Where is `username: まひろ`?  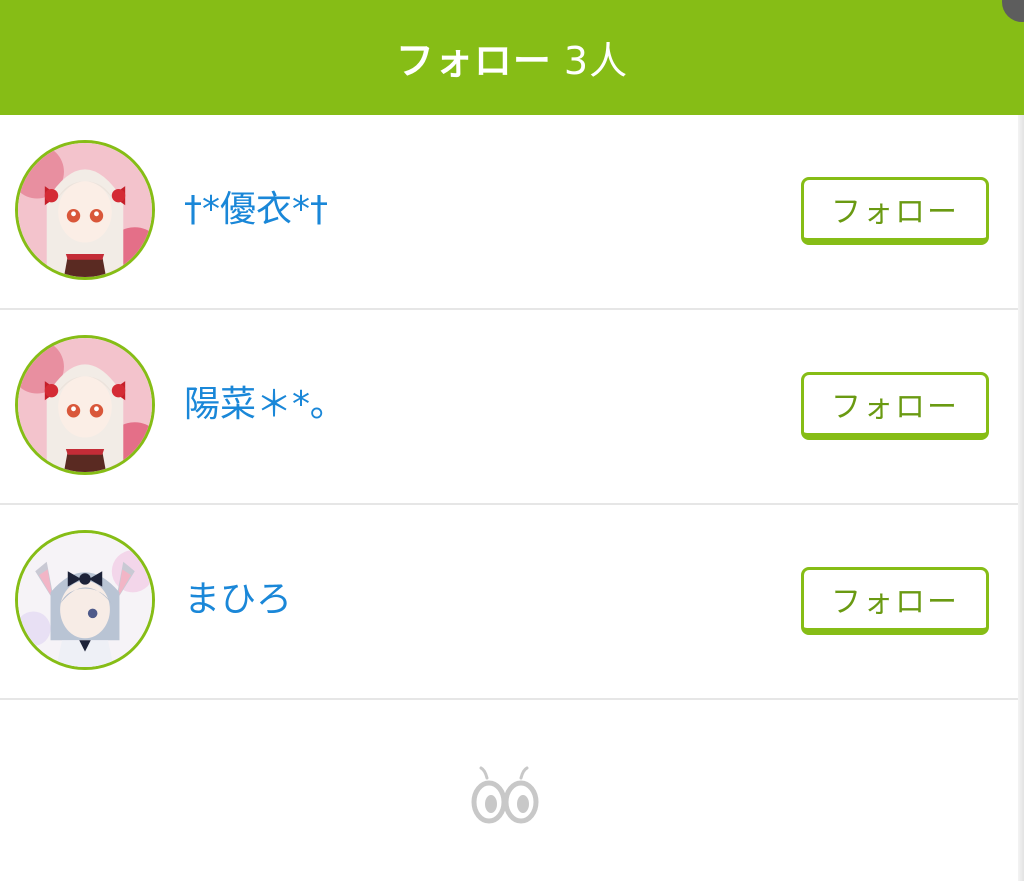
username: まひろ is located at coordinates (238, 600).